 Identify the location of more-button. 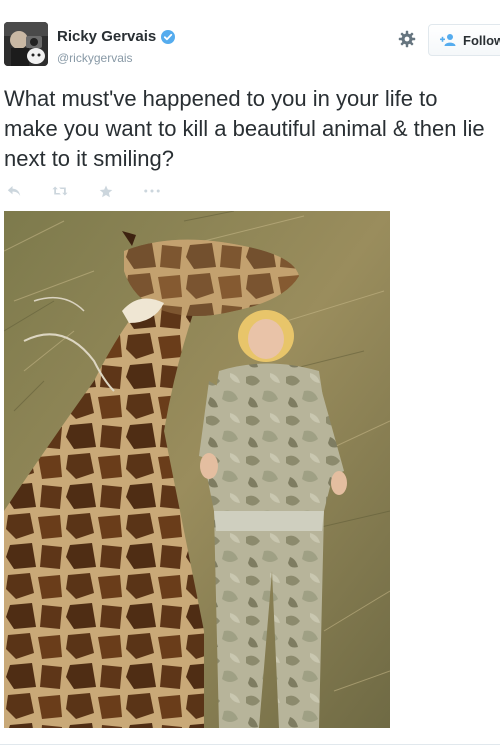
(152, 191).